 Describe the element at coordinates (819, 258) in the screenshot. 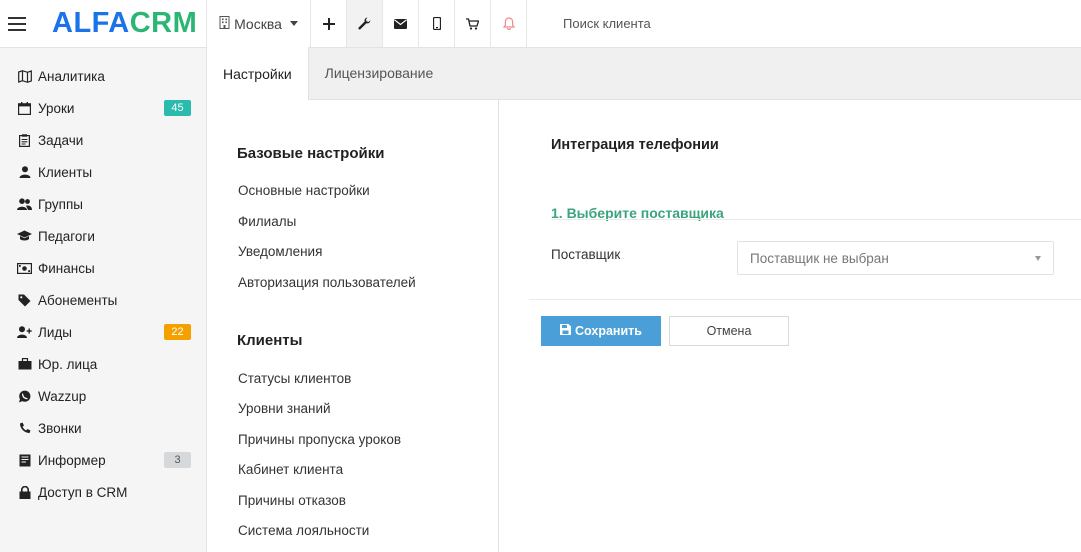

I see `provider-select-value: Поставщик не выбран` at that location.